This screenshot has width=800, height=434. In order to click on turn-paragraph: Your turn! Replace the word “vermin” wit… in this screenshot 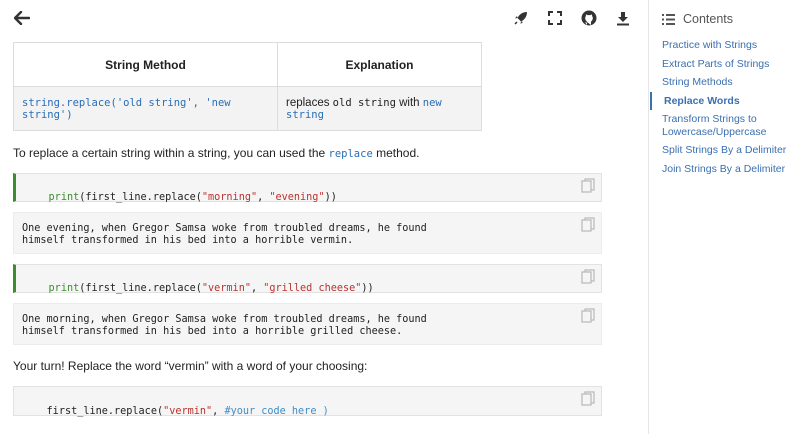, I will do `click(190, 366)`.